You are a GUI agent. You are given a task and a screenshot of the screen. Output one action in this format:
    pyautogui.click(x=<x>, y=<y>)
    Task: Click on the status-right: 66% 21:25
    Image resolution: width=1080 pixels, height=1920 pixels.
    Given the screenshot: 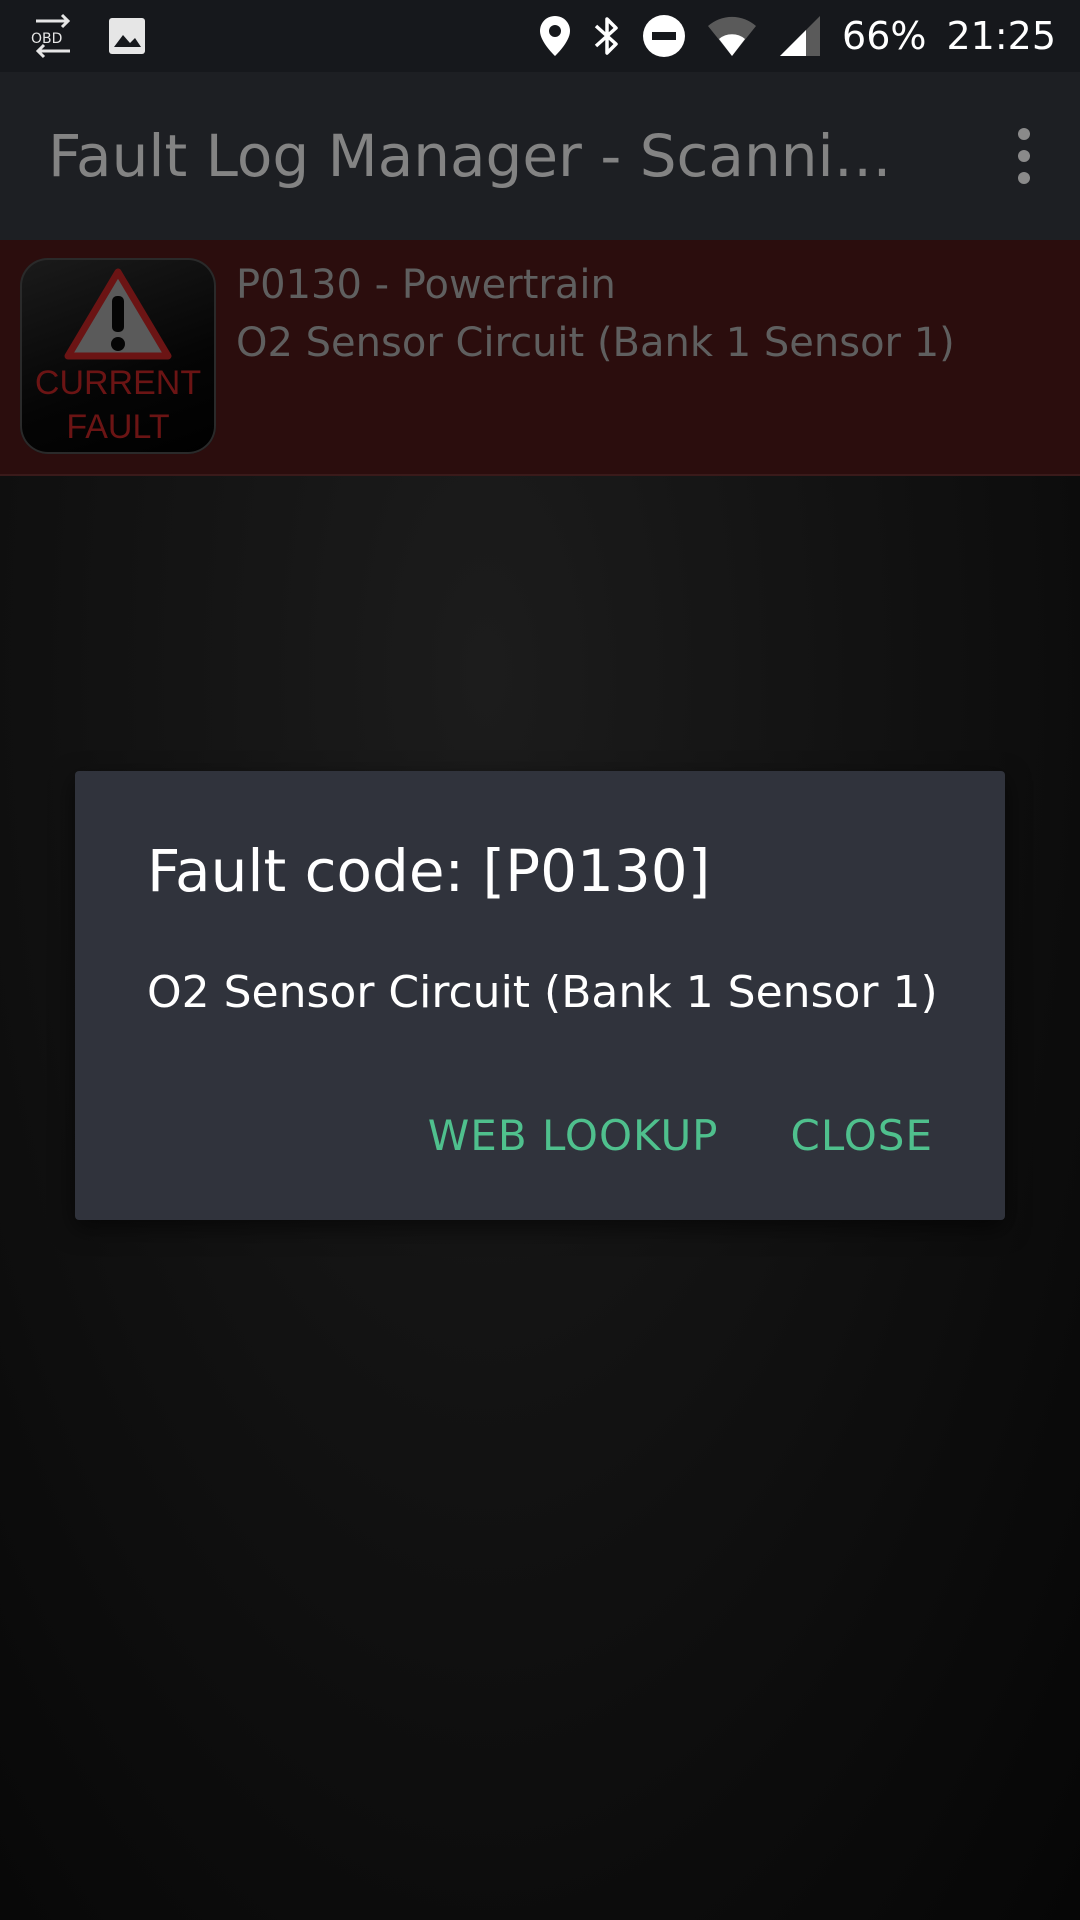 What is the action you would take?
    pyautogui.click(x=809, y=36)
    